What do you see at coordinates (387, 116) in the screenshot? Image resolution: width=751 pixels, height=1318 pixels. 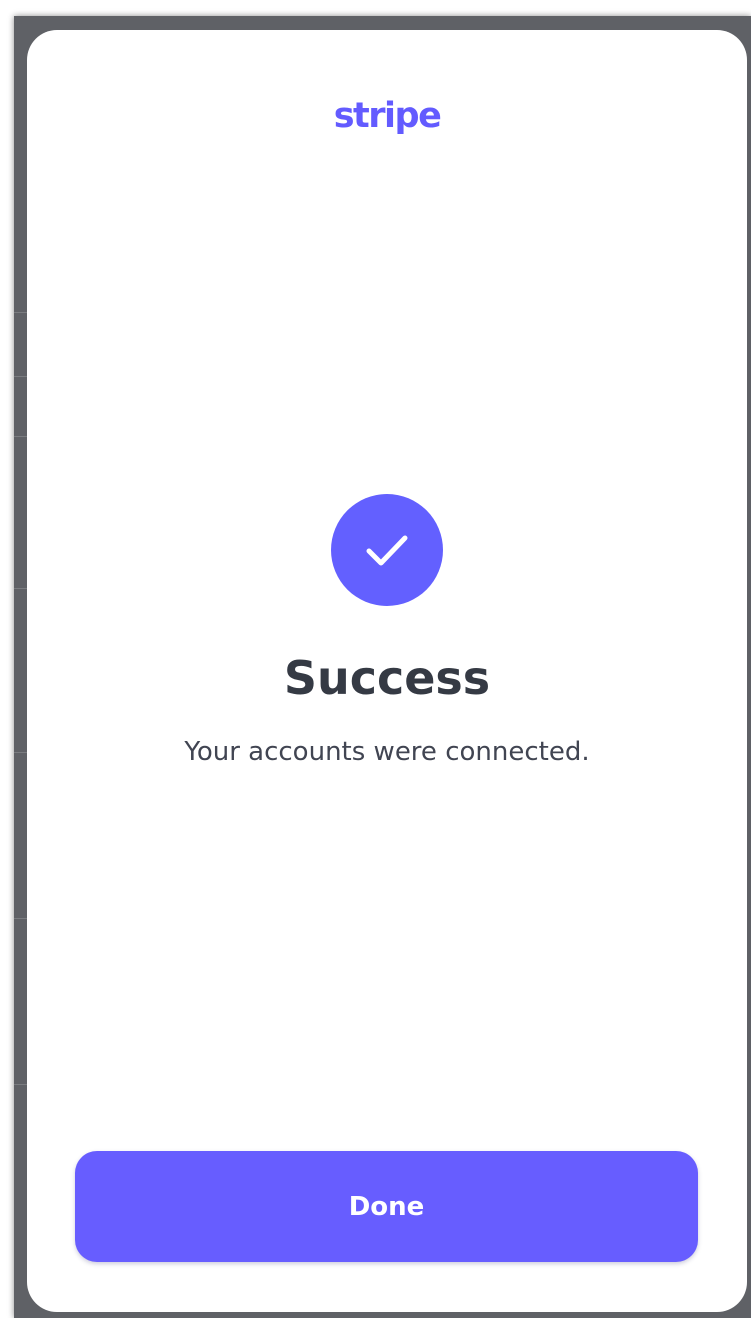 I see `stripe-logo: stripe` at bounding box center [387, 116].